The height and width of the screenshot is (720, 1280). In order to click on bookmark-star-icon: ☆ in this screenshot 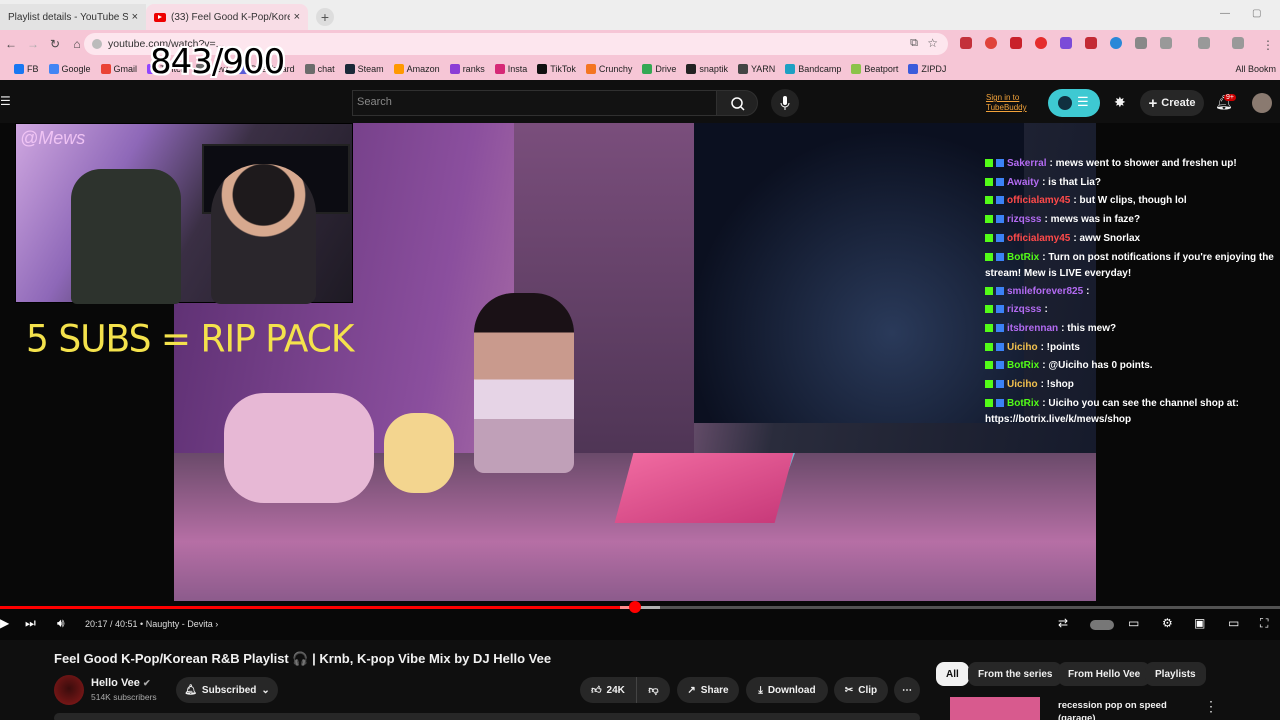, I will do `click(932, 43)`.